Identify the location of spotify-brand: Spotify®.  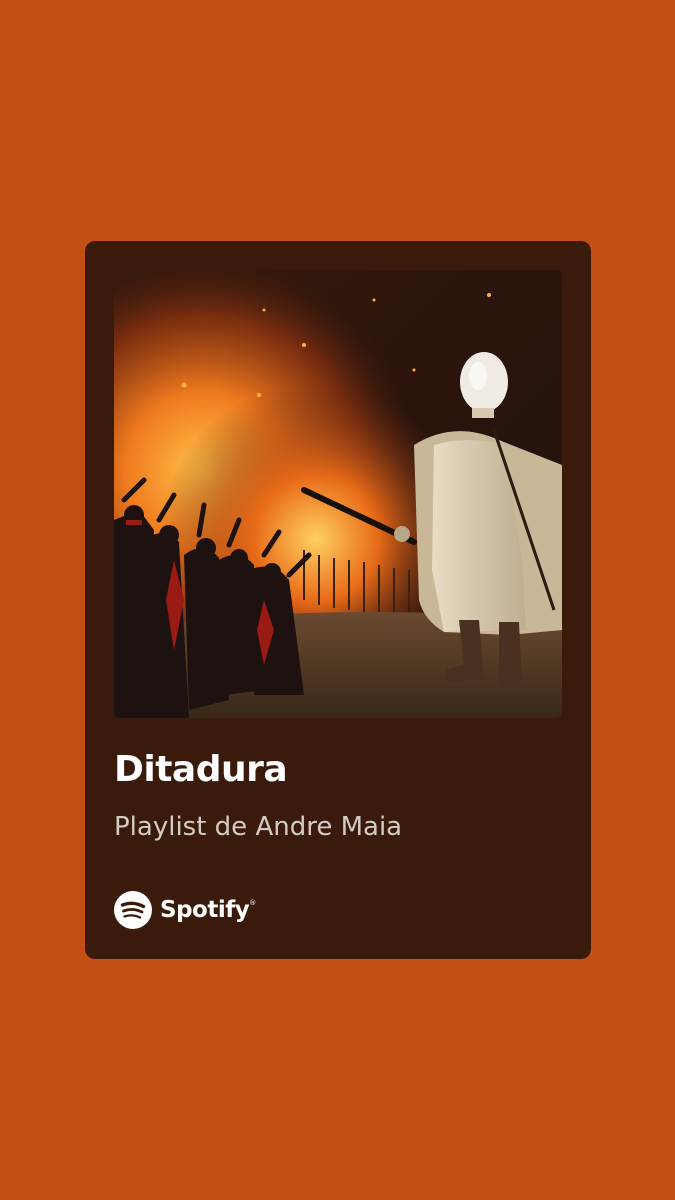
(185, 910).